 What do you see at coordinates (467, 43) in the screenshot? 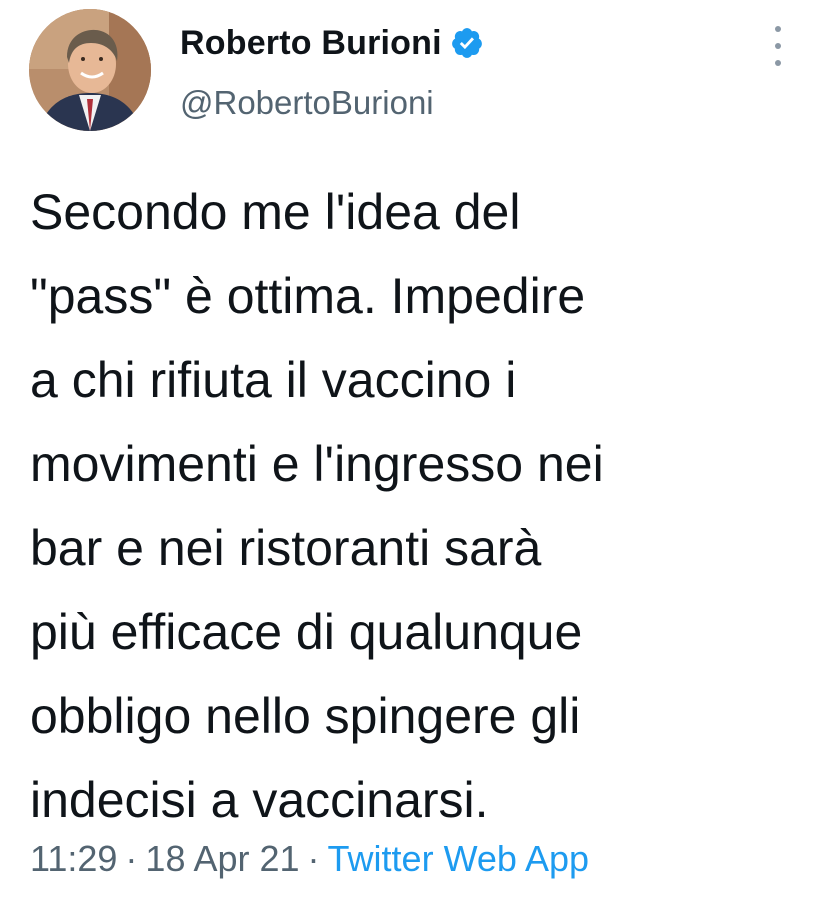
I see `verified-badge-icon` at bounding box center [467, 43].